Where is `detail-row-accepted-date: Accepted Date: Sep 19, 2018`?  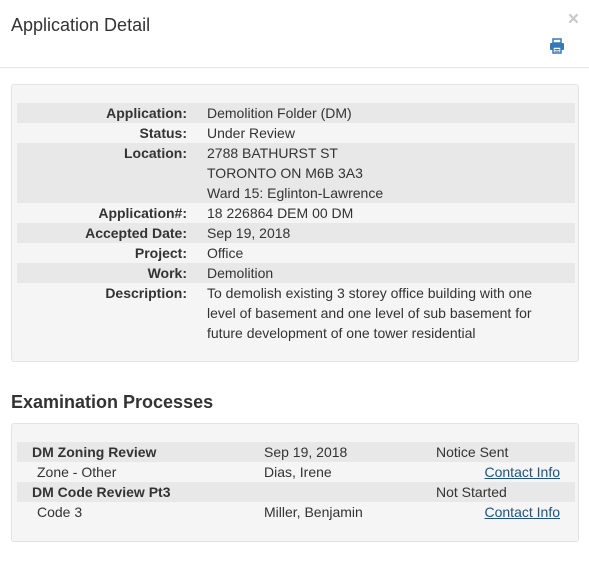 detail-row-accepted-date: Accepted Date: Sep 19, 2018 is located at coordinates (296, 233).